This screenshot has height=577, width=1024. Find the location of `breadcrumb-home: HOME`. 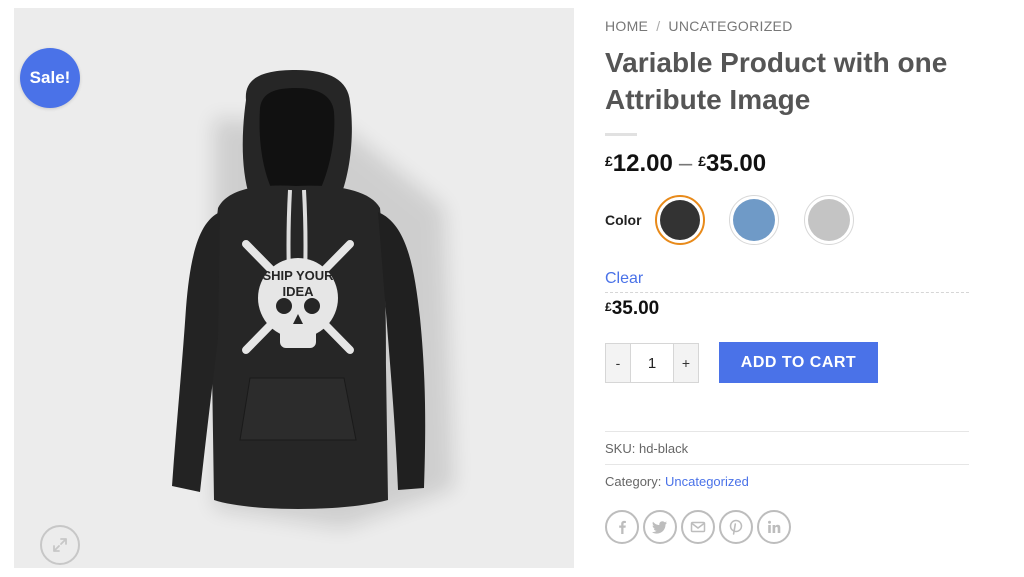

breadcrumb-home: HOME is located at coordinates (626, 26).